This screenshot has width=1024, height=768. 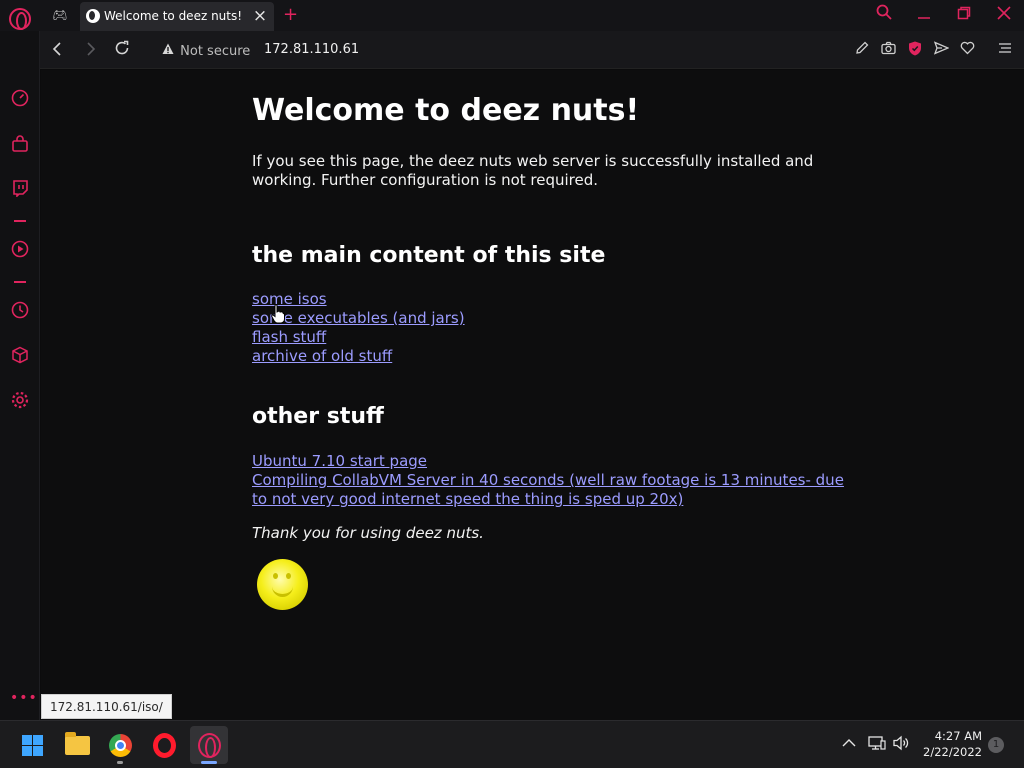 What do you see at coordinates (888, 50) in the screenshot?
I see `camera-icon` at bounding box center [888, 50].